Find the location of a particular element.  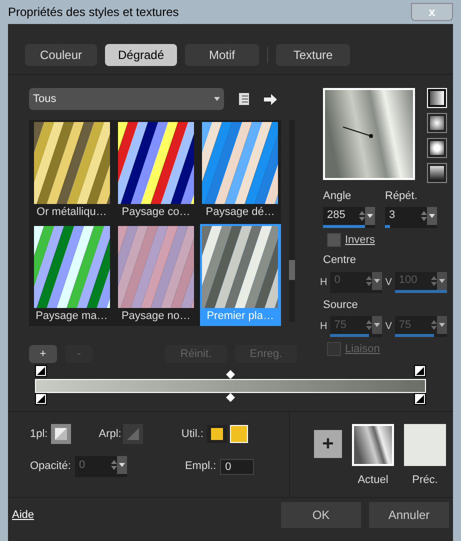

arrow-icon is located at coordinates (270, 99).